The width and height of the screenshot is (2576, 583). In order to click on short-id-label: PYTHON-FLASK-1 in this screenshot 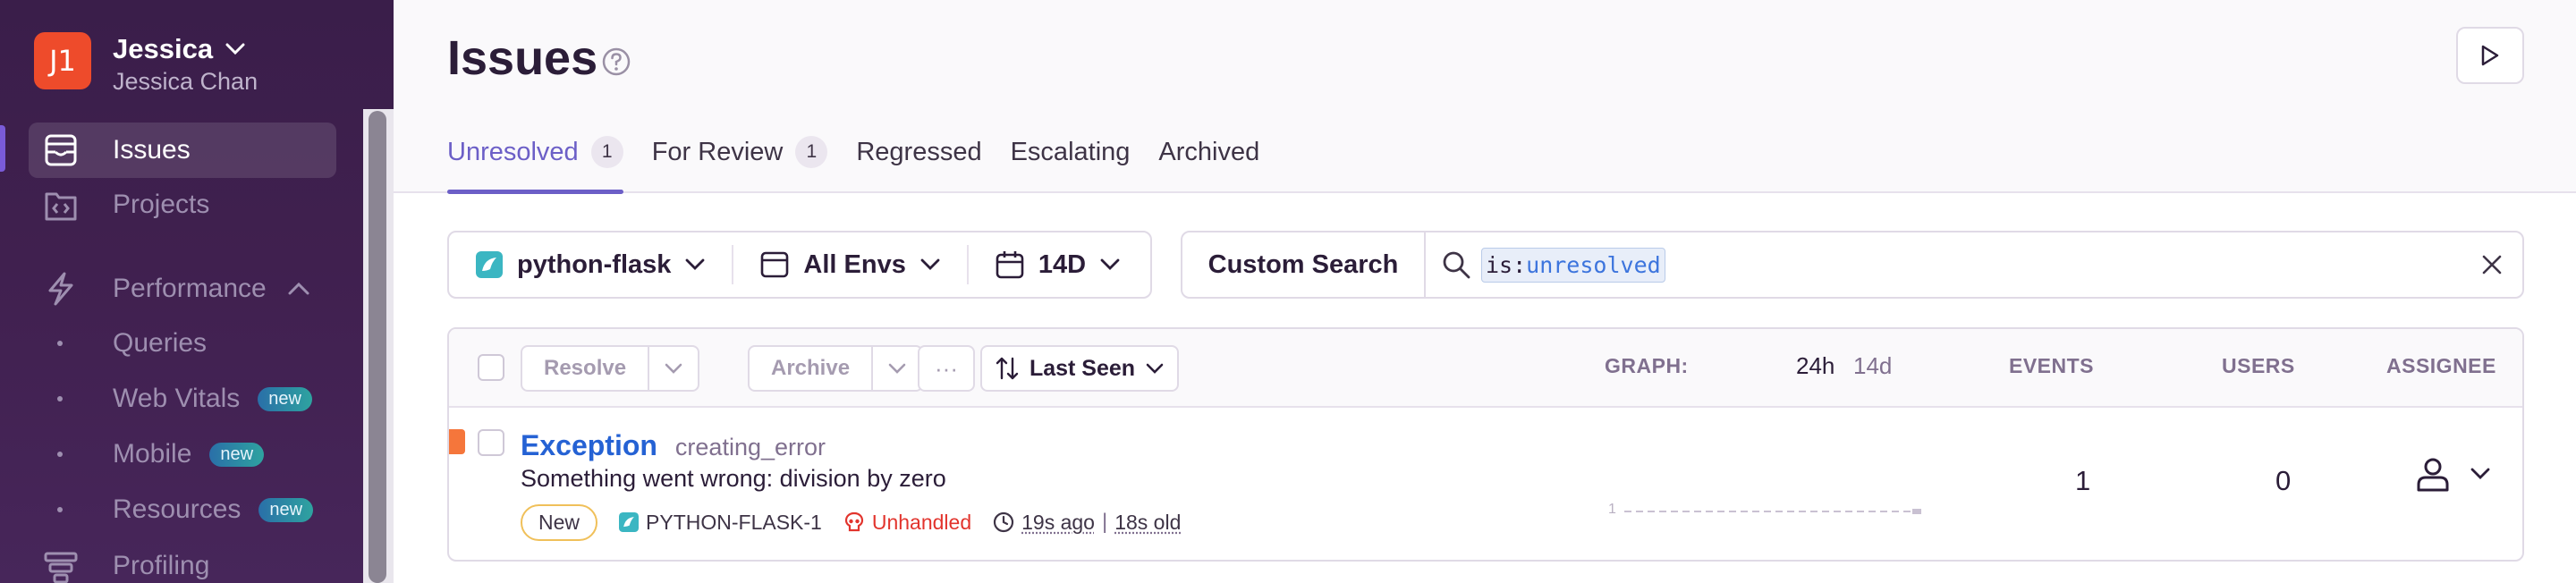, I will do `click(734, 522)`.